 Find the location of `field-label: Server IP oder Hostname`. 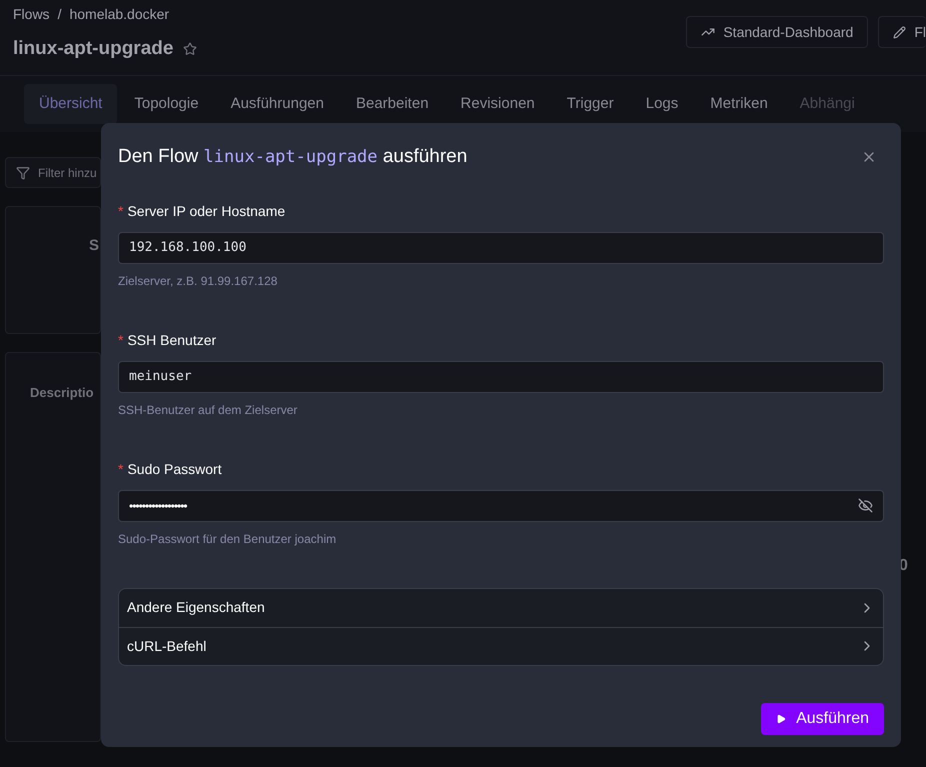

field-label: Server IP oder Hostname is located at coordinates (206, 211).